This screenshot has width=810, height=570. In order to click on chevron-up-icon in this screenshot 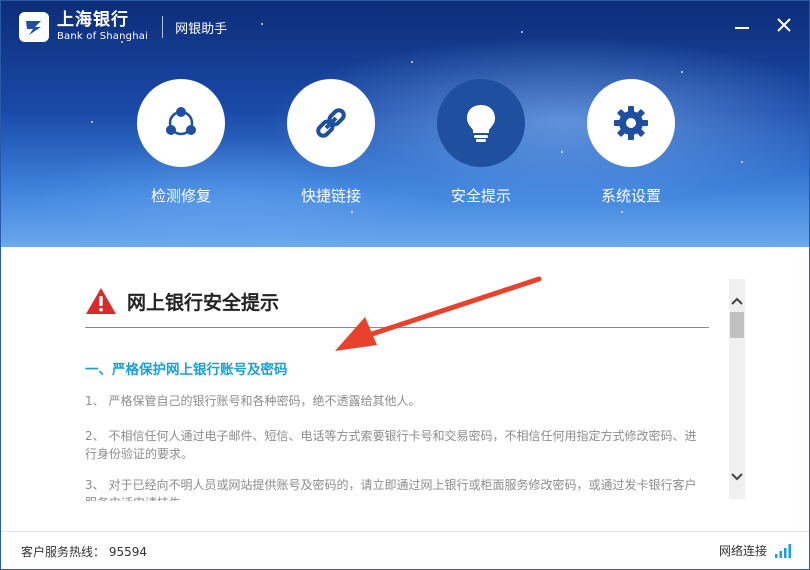, I will do `click(737, 301)`.